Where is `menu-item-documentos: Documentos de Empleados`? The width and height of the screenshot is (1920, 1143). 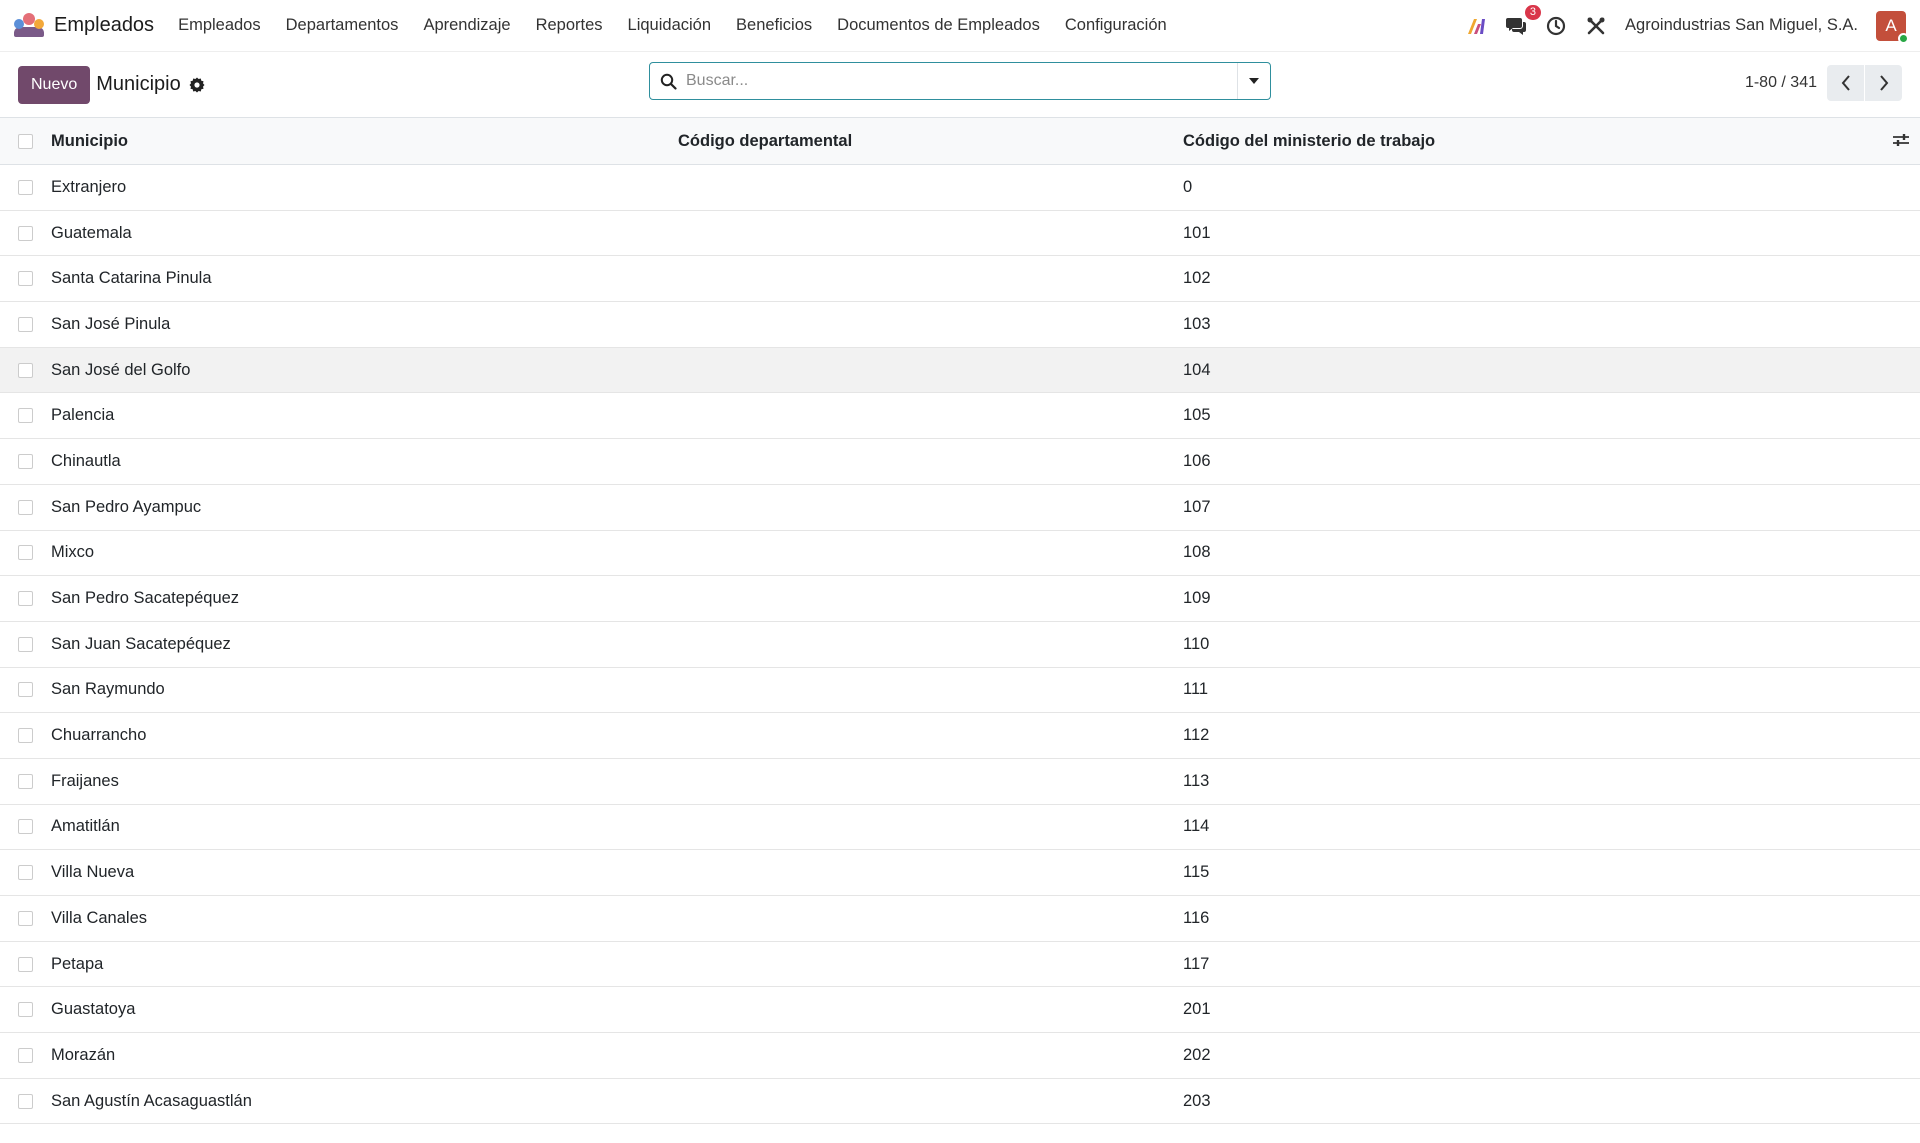
menu-item-documentos: Documentos de Empleados is located at coordinates (938, 25).